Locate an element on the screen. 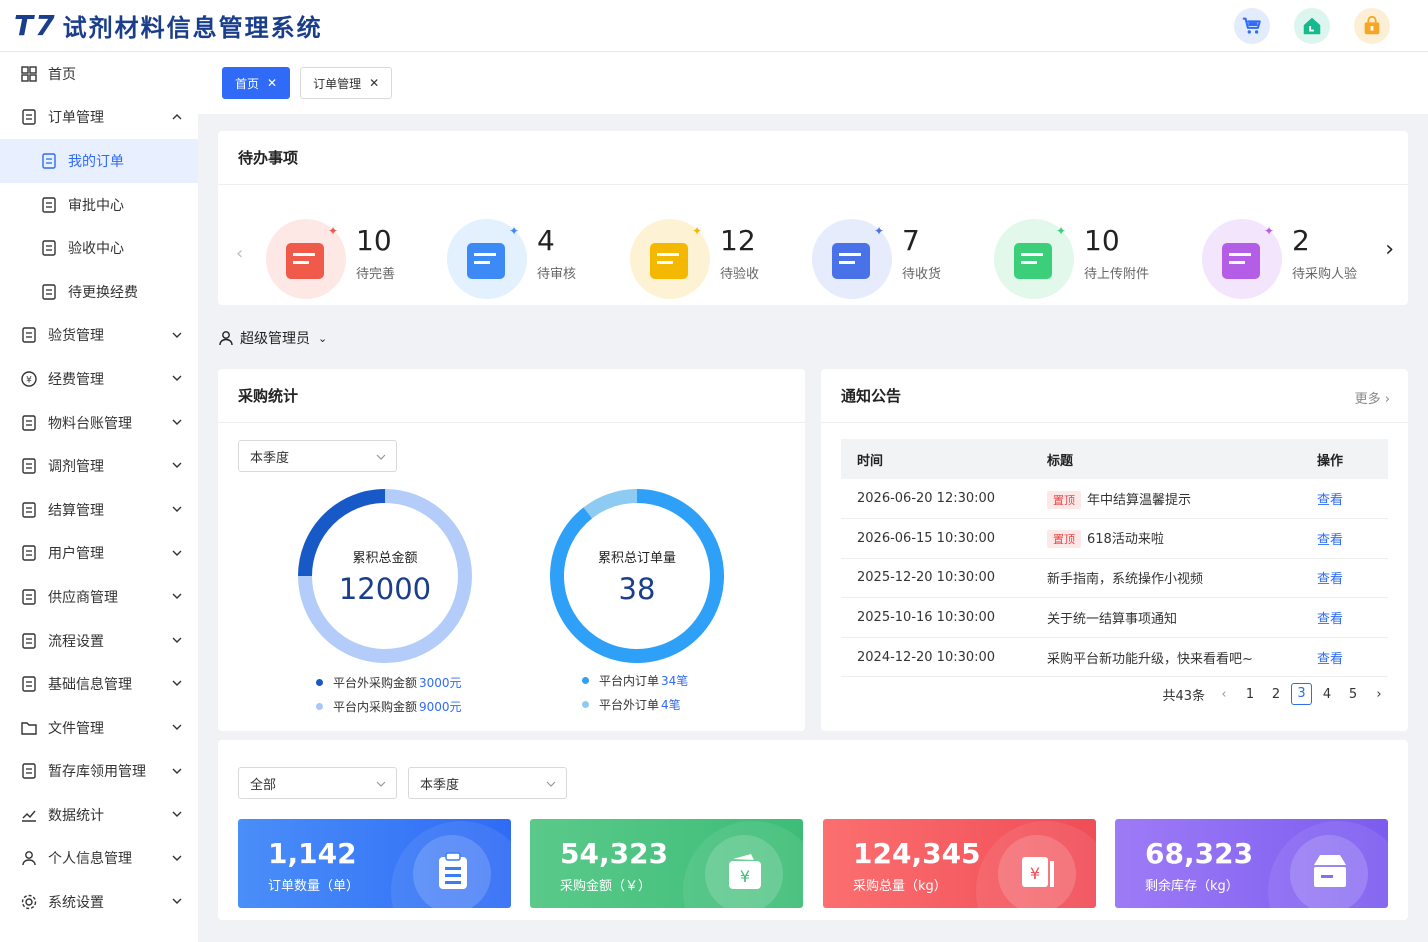 The width and height of the screenshot is (1428, 942). role-selector: 超级管理员 ⌄ is located at coordinates (272, 338).